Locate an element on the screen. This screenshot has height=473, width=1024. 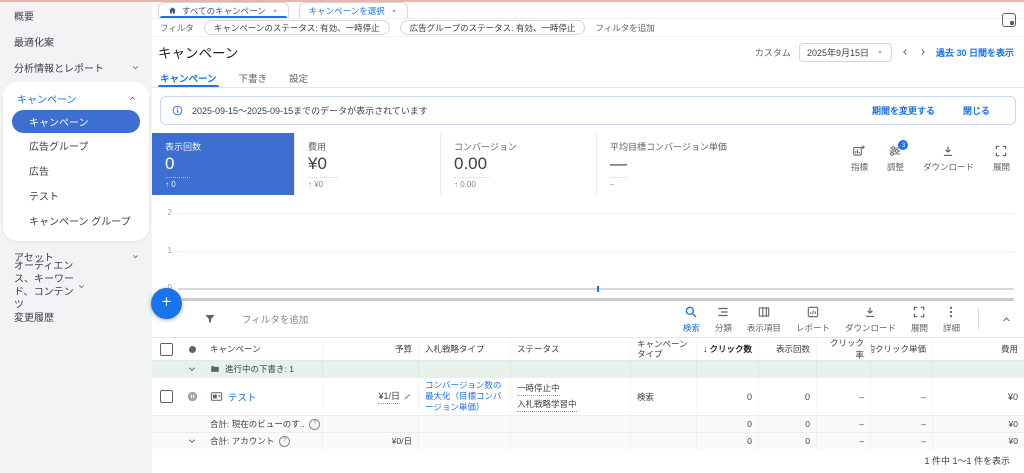
total-row-label: 合計: 現在のビューのす.. is located at coordinates (257, 424).